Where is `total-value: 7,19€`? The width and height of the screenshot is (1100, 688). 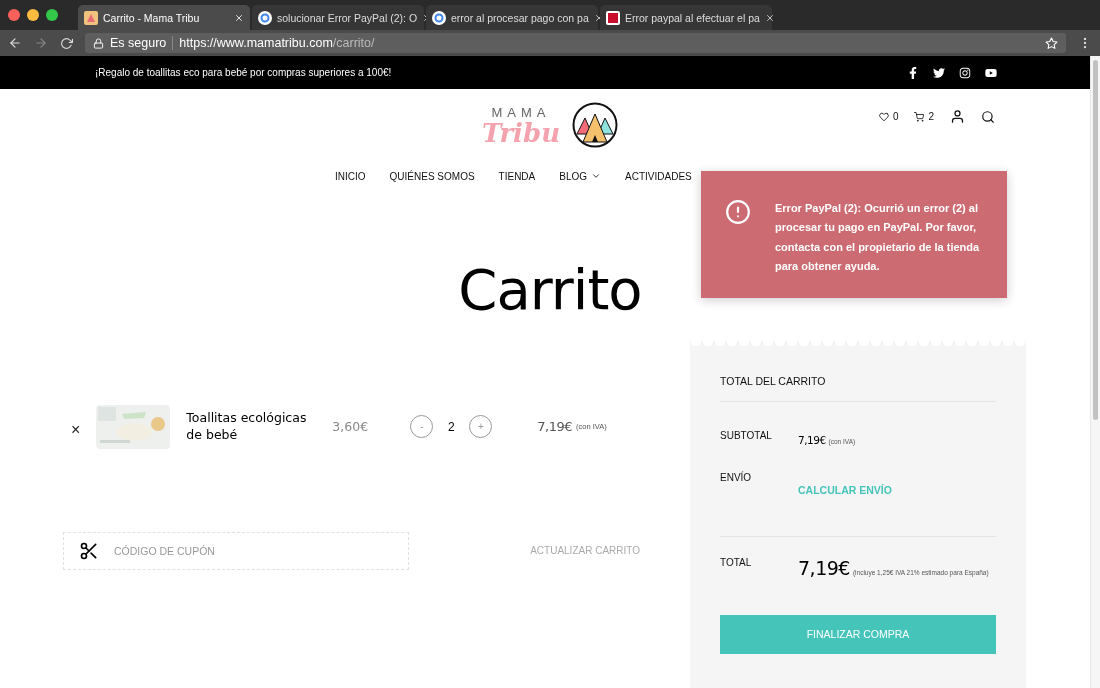 total-value: 7,19€ is located at coordinates (824, 567).